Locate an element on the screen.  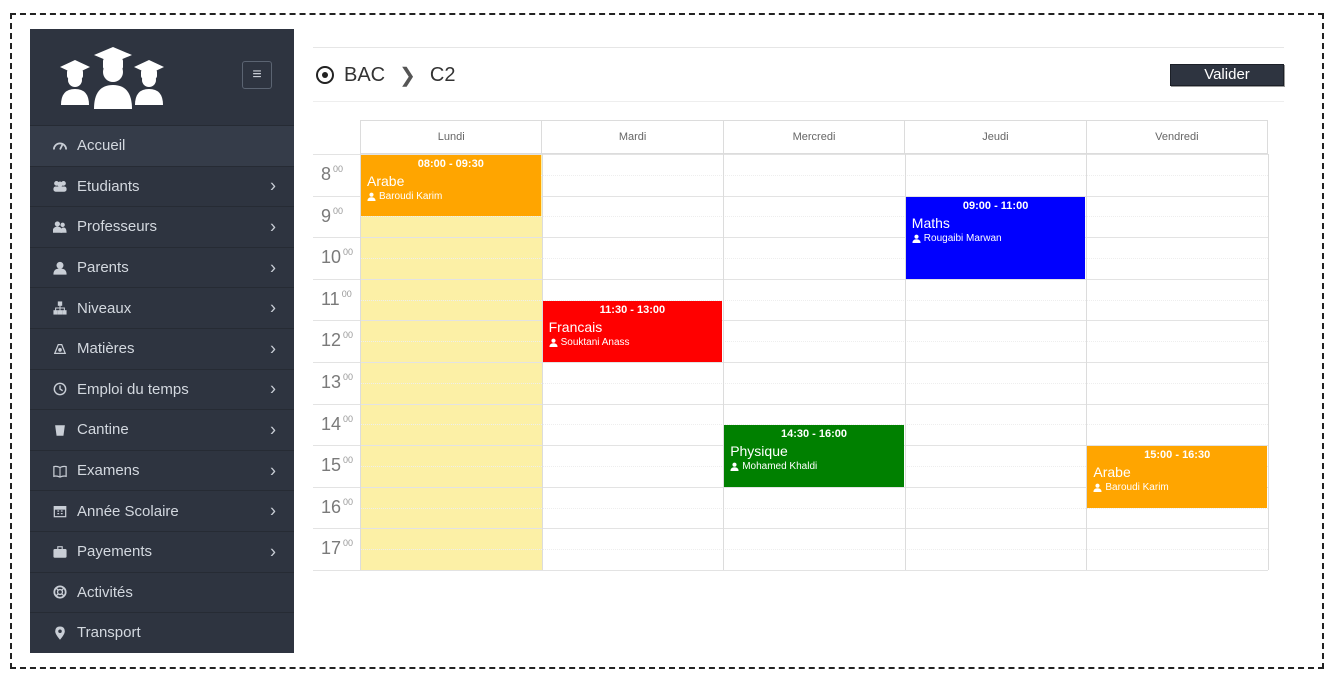
book-icon is located at coordinates (60, 471).